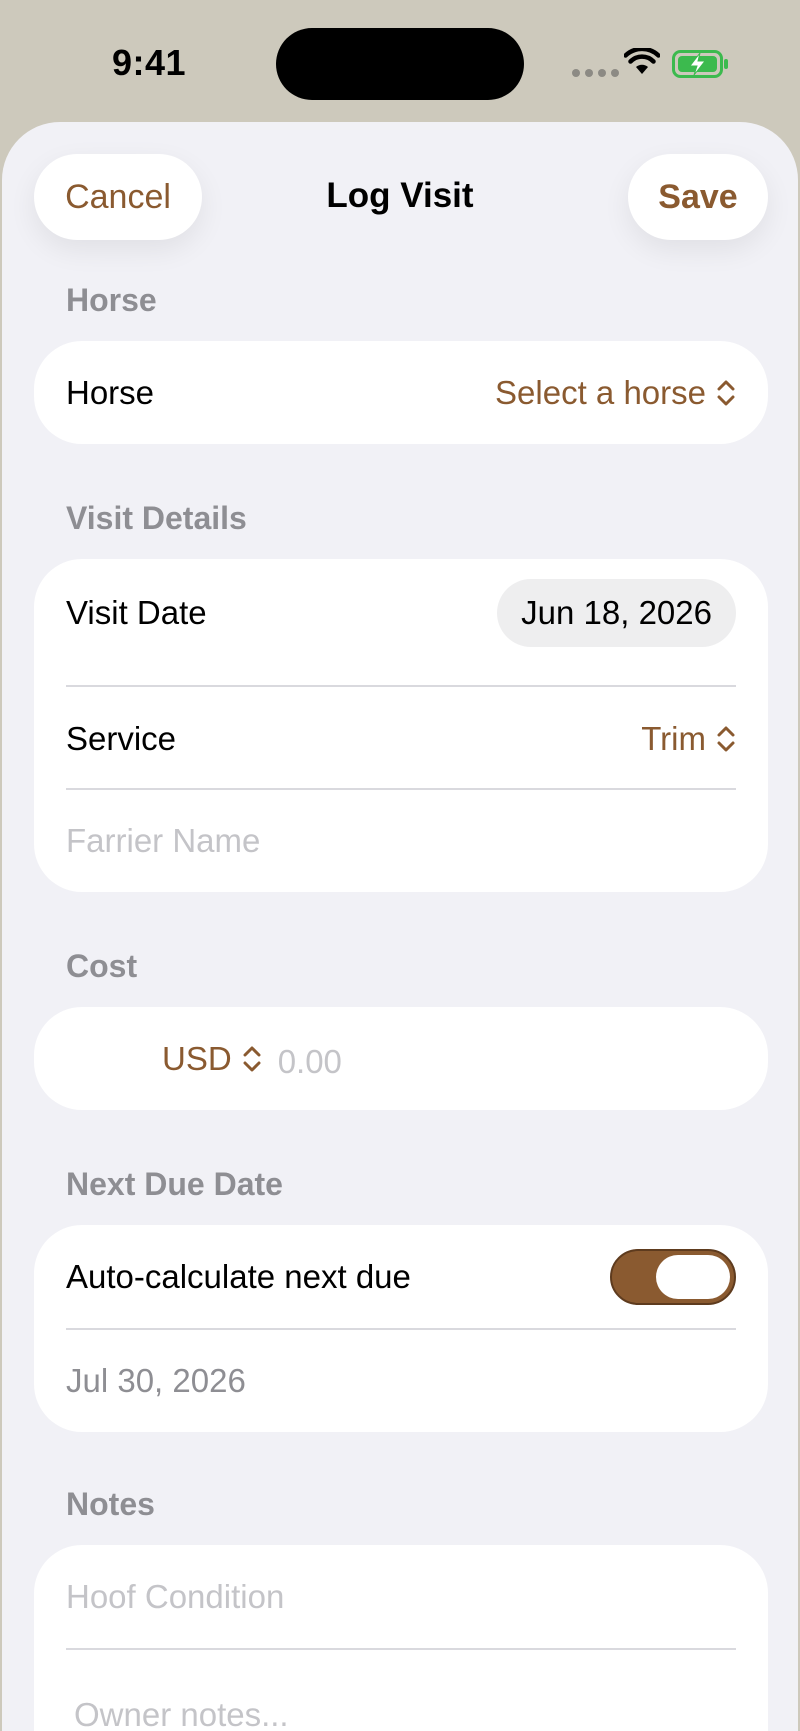 The height and width of the screenshot is (1731, 800). What do you see at coordinates (156, 518) in the screenshot?
I see `section-header-visit-details: Visit Details` at bounding box center [156, 518].